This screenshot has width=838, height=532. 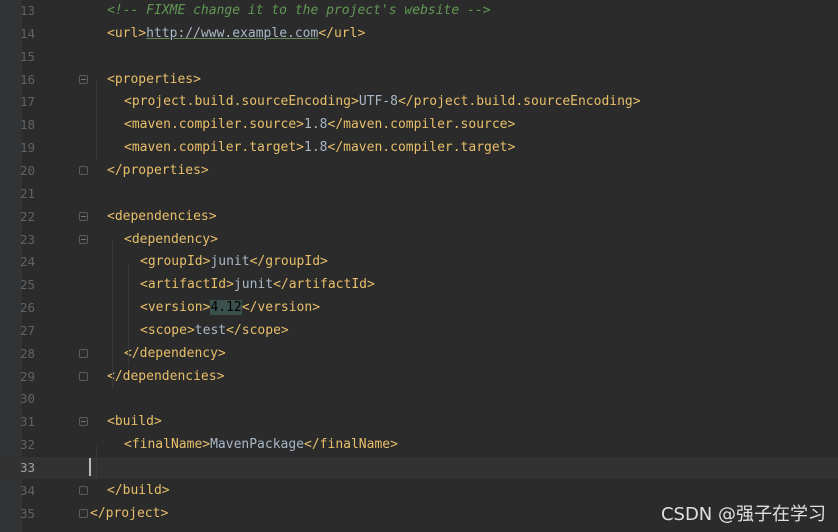 What do you see at coordinates (214, 125) in the screenshot?
I see `xml-tag: <maven.compiler.source>` at bounding box center [214, 125].